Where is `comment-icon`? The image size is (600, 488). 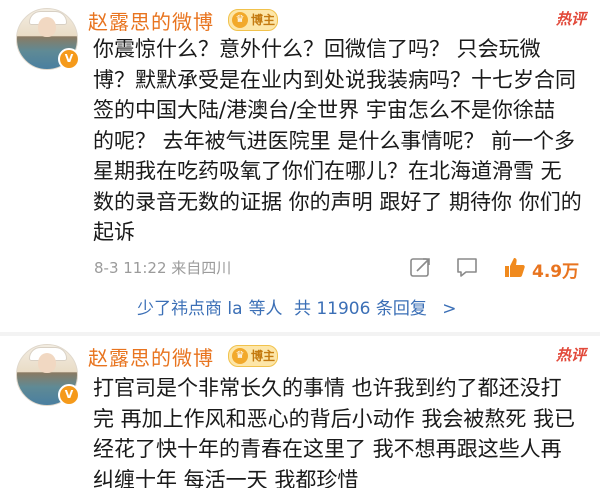
comment-icon is located at coordinates (467, 267).